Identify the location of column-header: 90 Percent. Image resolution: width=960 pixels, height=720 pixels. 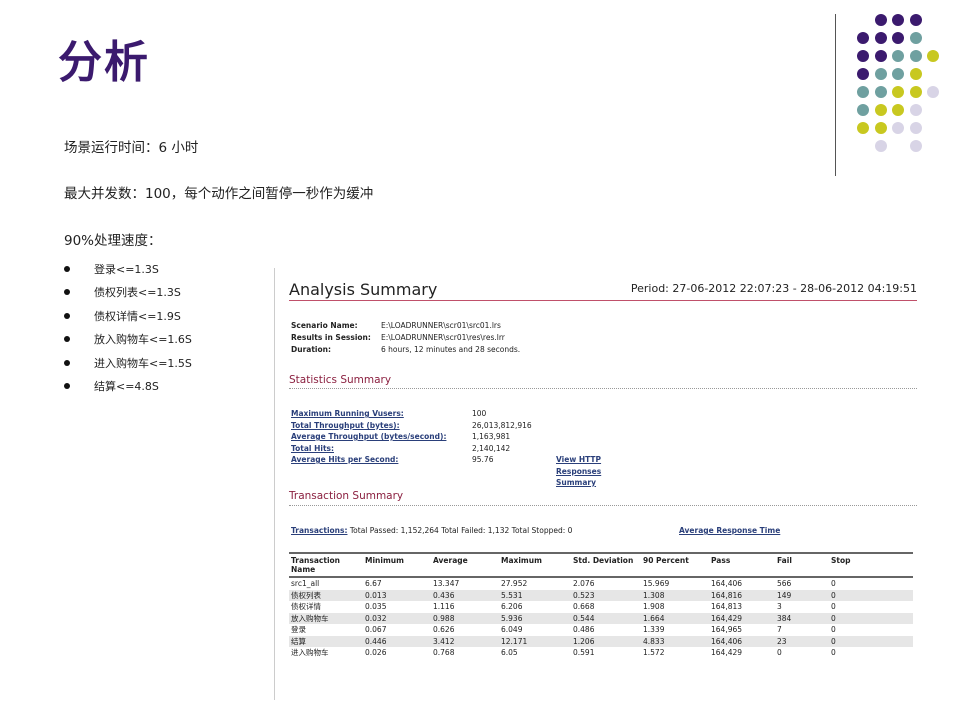
(675, 565).